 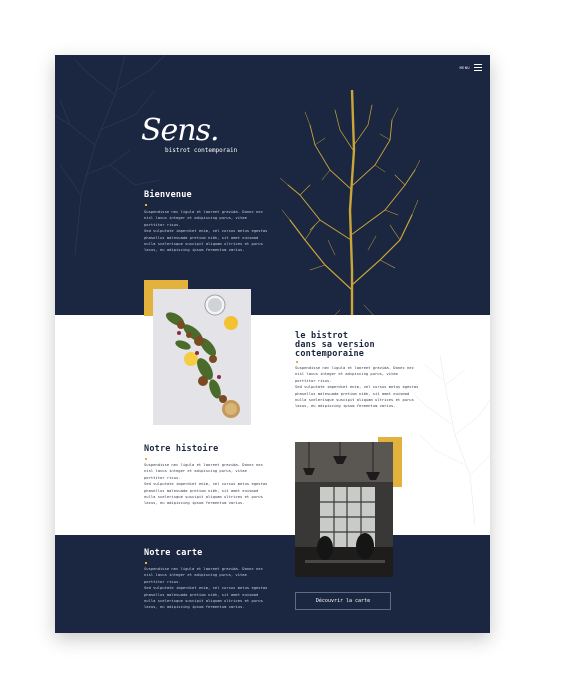 I want to click on gold-tree-illustration, so click(x=350, y=220).